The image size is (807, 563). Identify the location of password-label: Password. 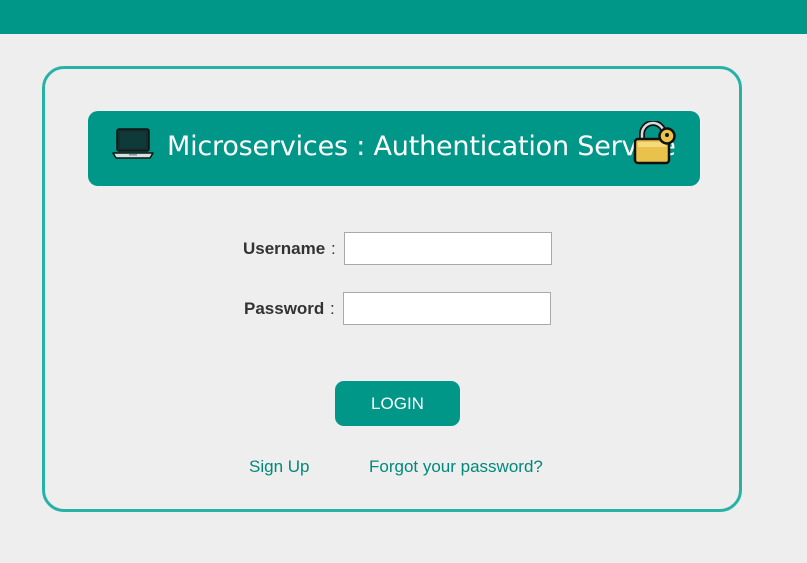
(284, 308).